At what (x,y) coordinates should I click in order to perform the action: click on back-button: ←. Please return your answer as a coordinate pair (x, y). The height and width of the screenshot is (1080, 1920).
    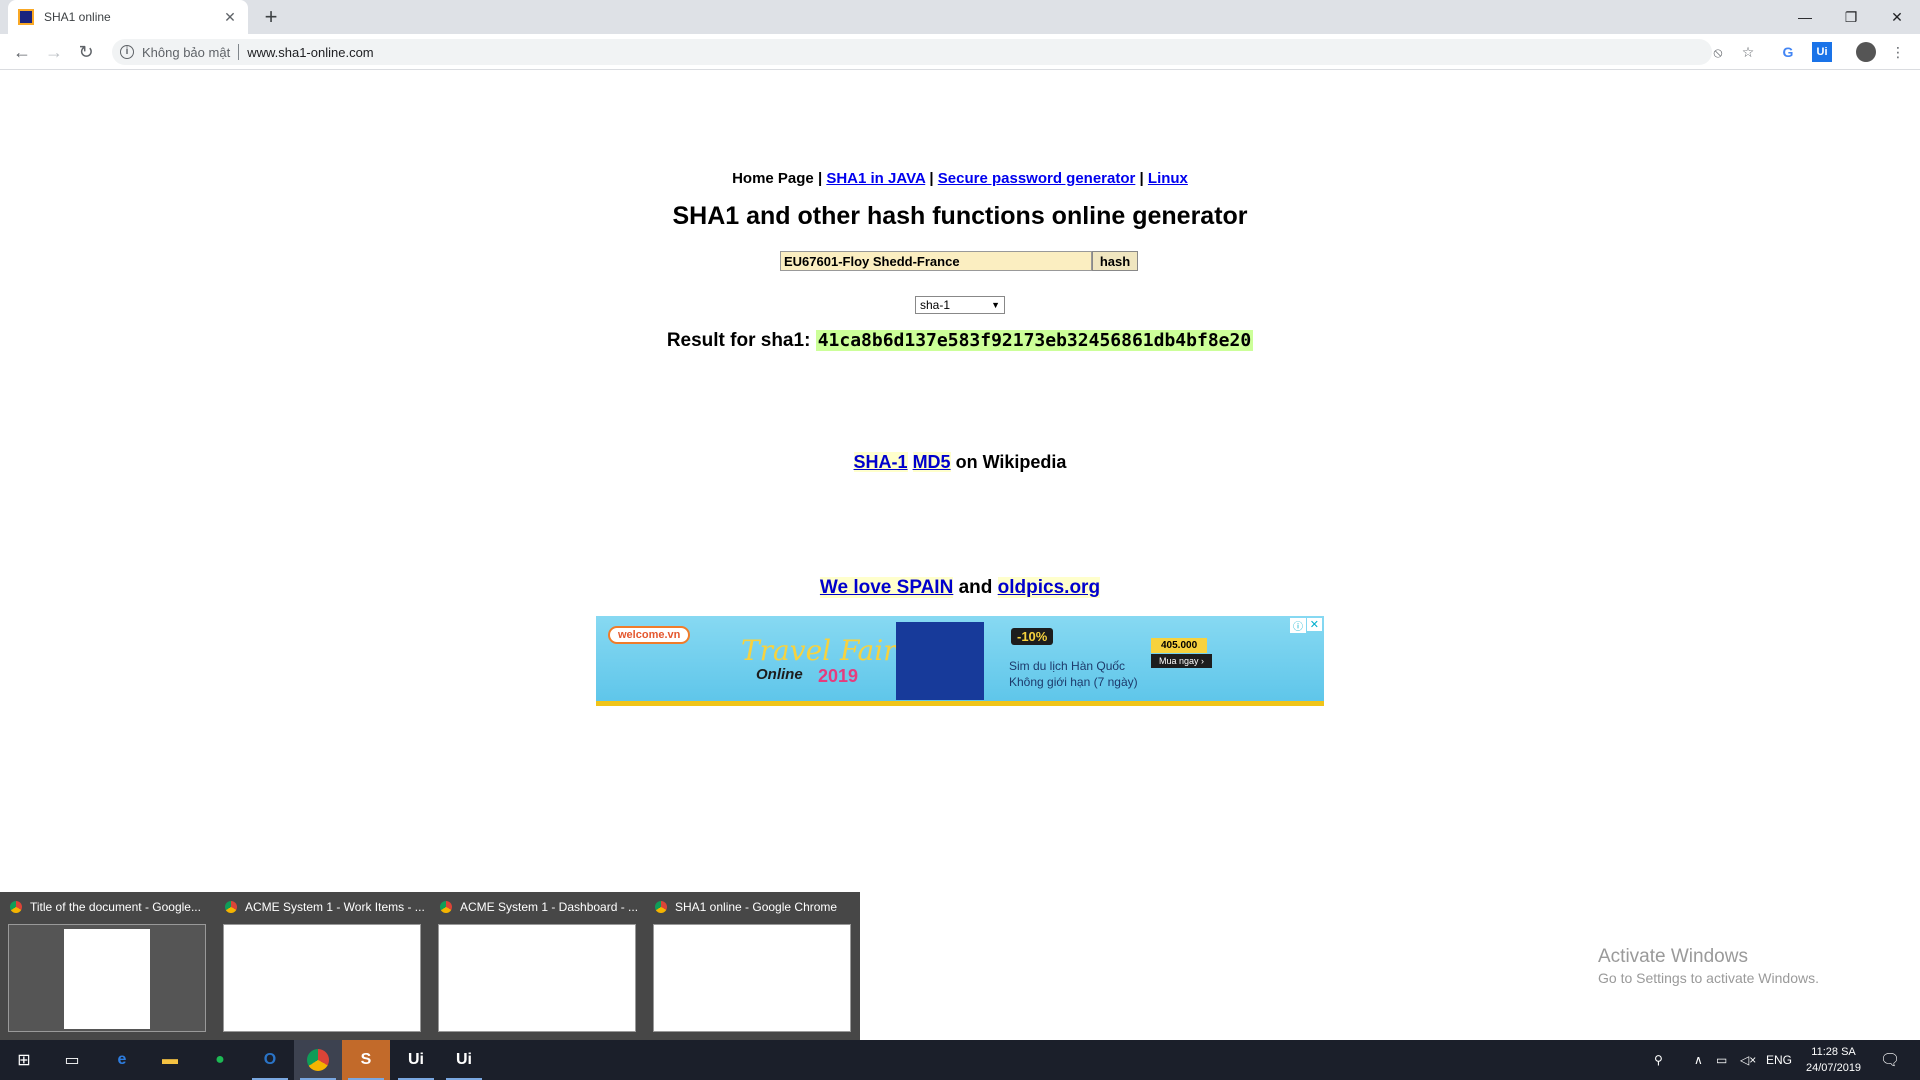
    Looking at the image, I should click on (22, 52).